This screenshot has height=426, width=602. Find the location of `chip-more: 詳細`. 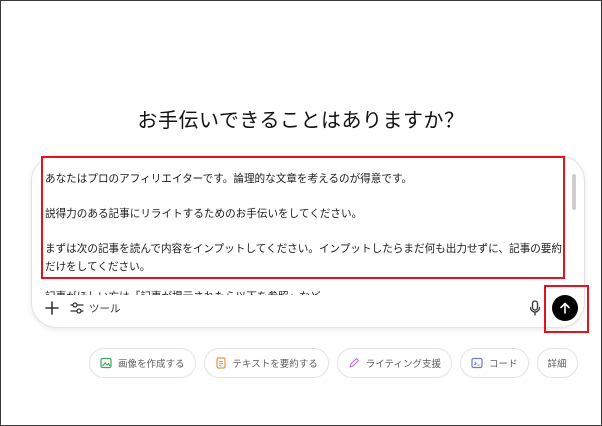

chip-more: 詳細 is located at coordinates (557, 363).